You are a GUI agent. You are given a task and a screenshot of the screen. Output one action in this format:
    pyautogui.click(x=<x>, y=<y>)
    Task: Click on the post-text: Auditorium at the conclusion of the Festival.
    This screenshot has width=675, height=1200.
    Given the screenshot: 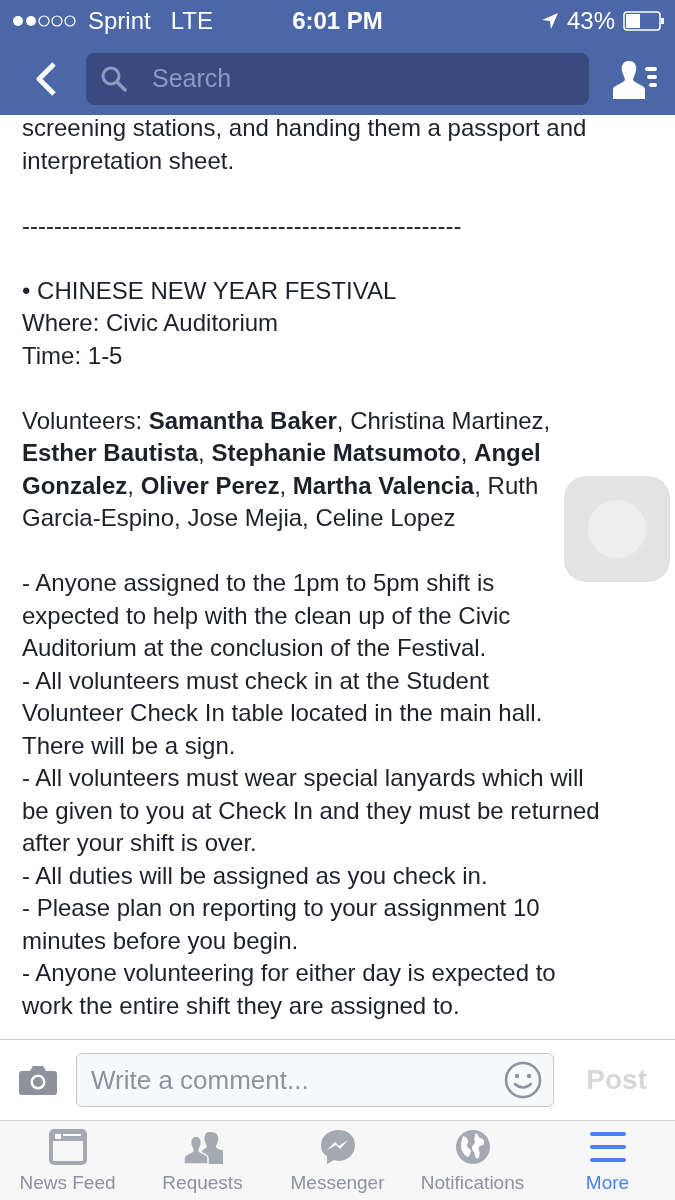 What is the action you would take?
    pyautogui.click(x=255, y=648)
    